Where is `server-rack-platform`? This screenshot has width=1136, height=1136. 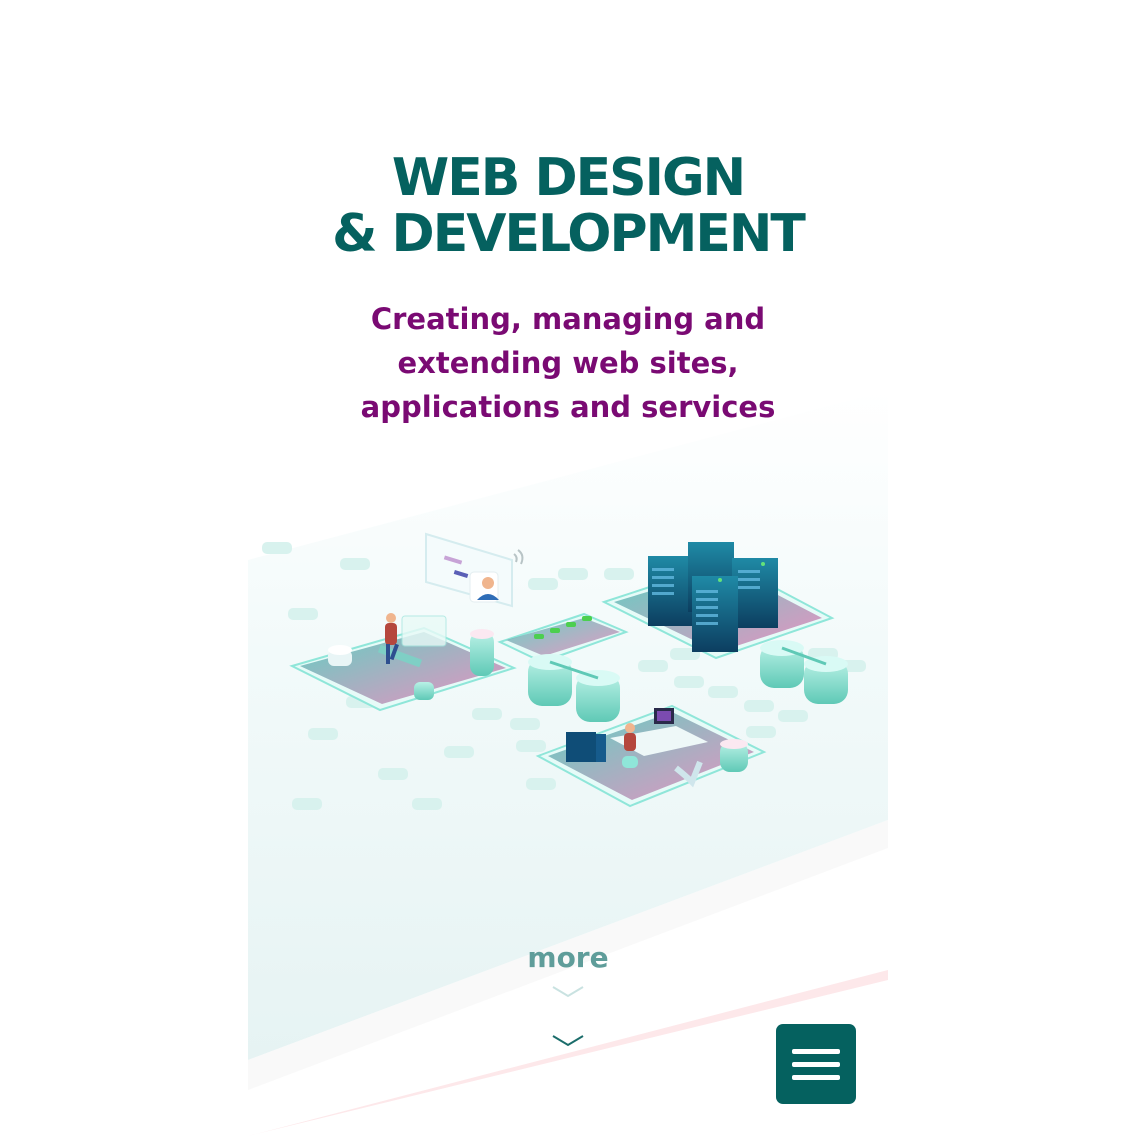
server-rack-platform is located at coordinates (718, 601).